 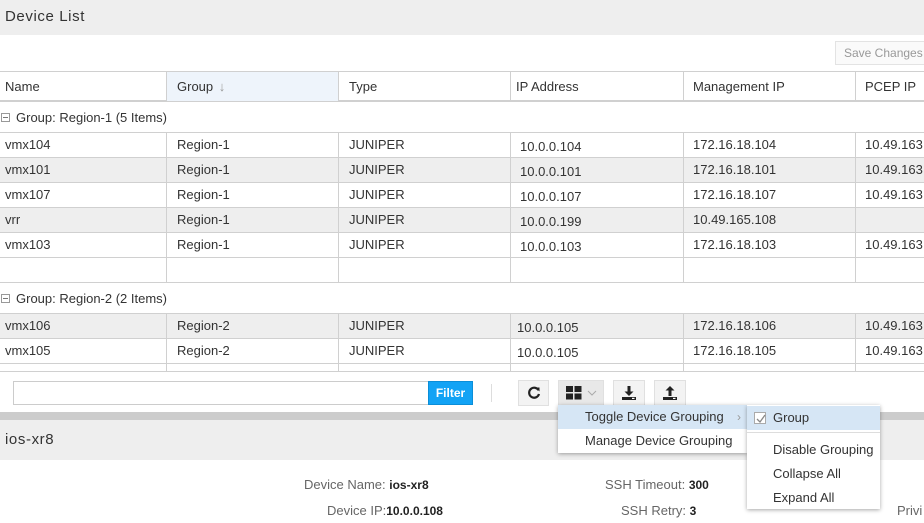 What do you see at coordinates (879, 53) in the screenshot?
I see `save-changes-button: Save Changes` at bounding box center [879, 53].